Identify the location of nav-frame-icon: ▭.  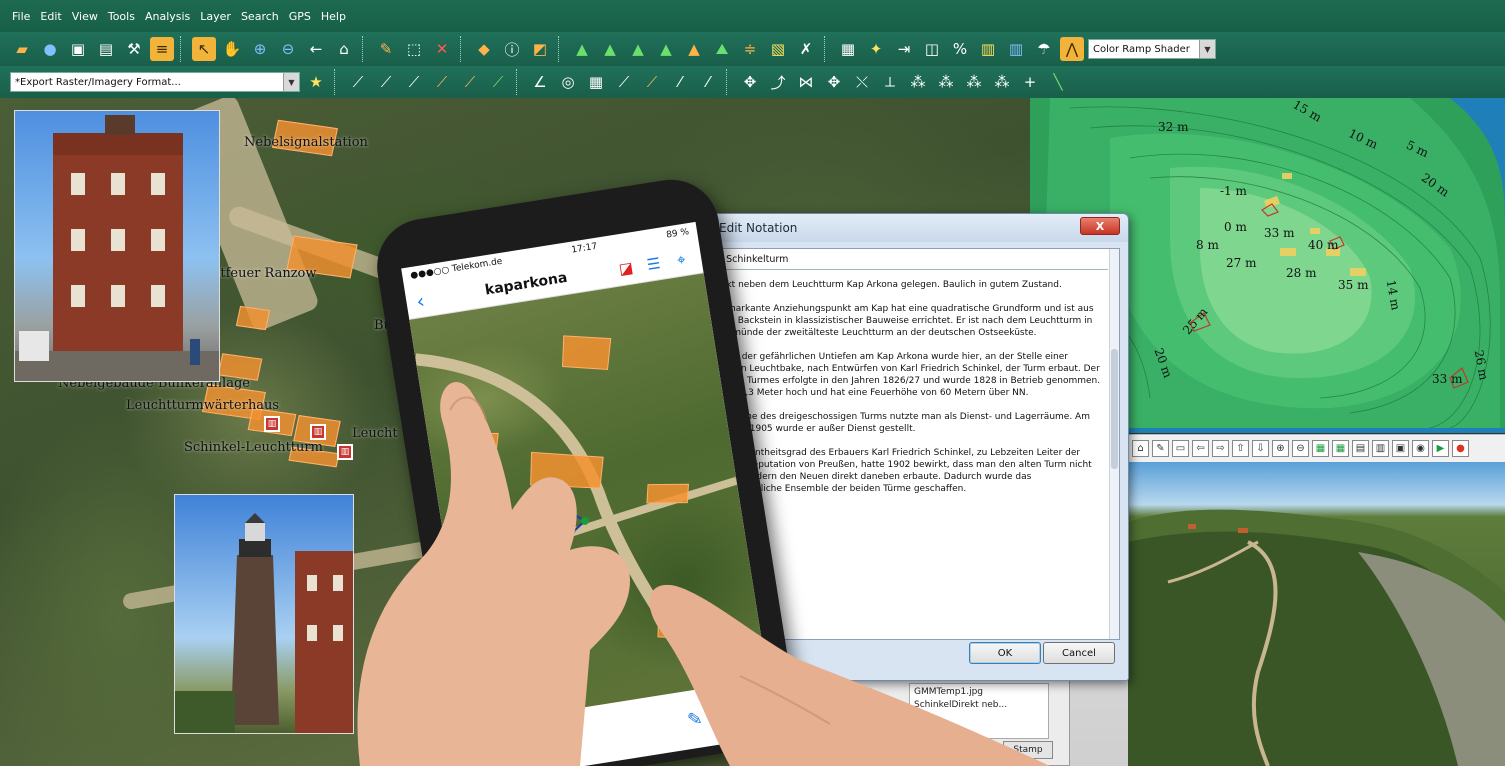
(1180, 448).